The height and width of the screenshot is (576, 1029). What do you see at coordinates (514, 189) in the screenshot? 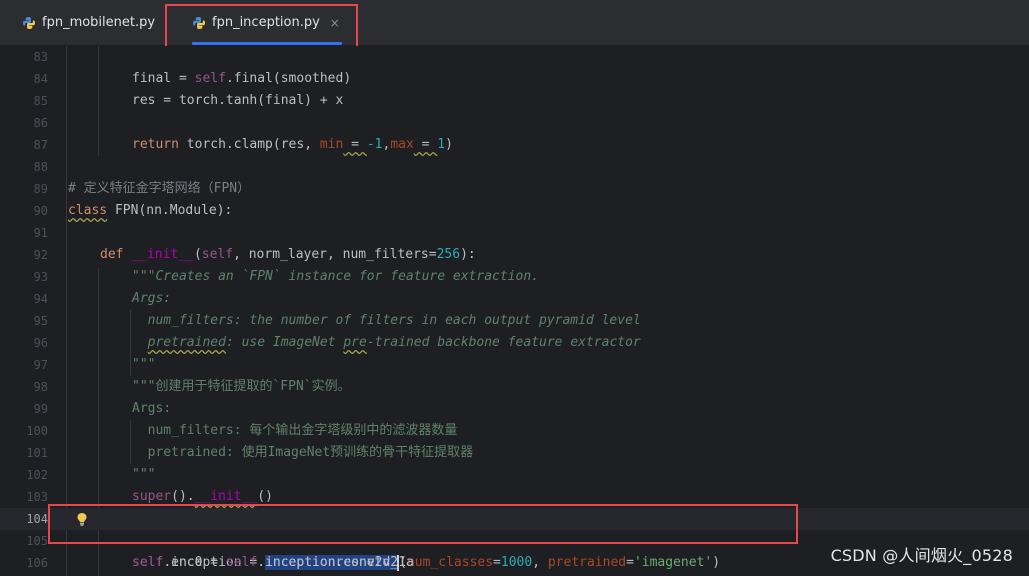
I see `code-line: 89 # 定义特征金字塔网络（FPN）` at bounding box center [514, 189].